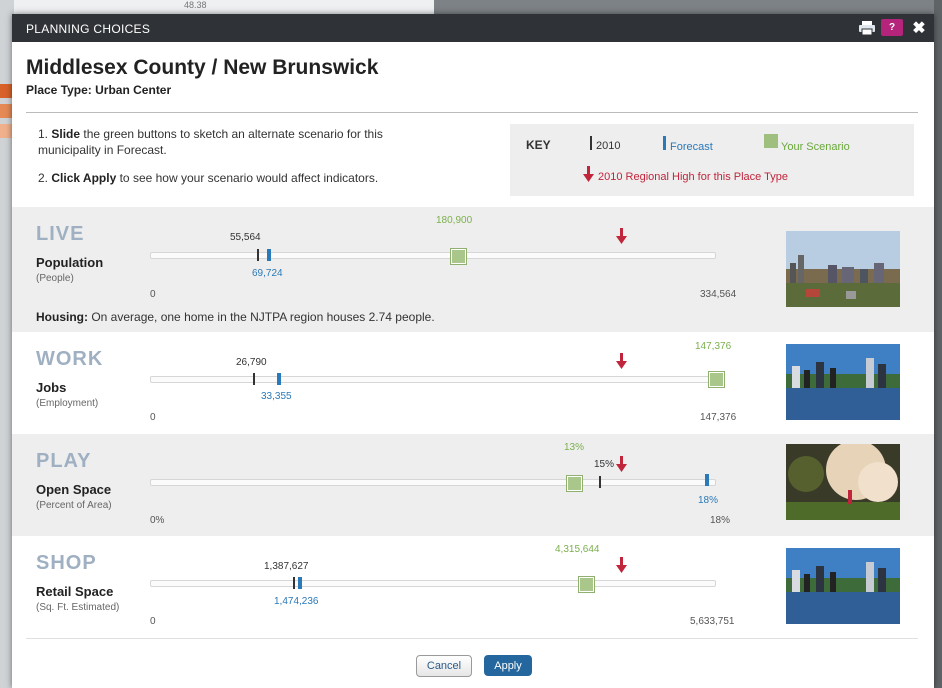  I want to click on place-type: Place Type: Urban Center, so click(99, 90).